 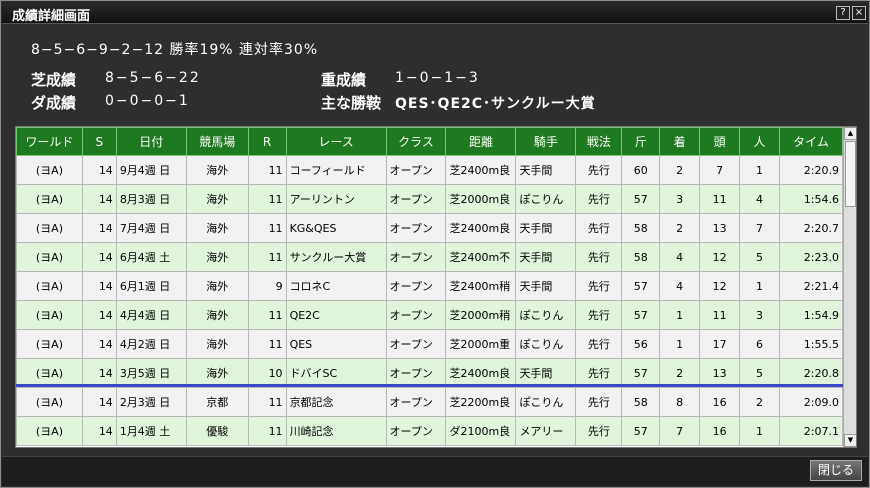 I want to click on table-cell: 京都, so click(x=217, y=402).